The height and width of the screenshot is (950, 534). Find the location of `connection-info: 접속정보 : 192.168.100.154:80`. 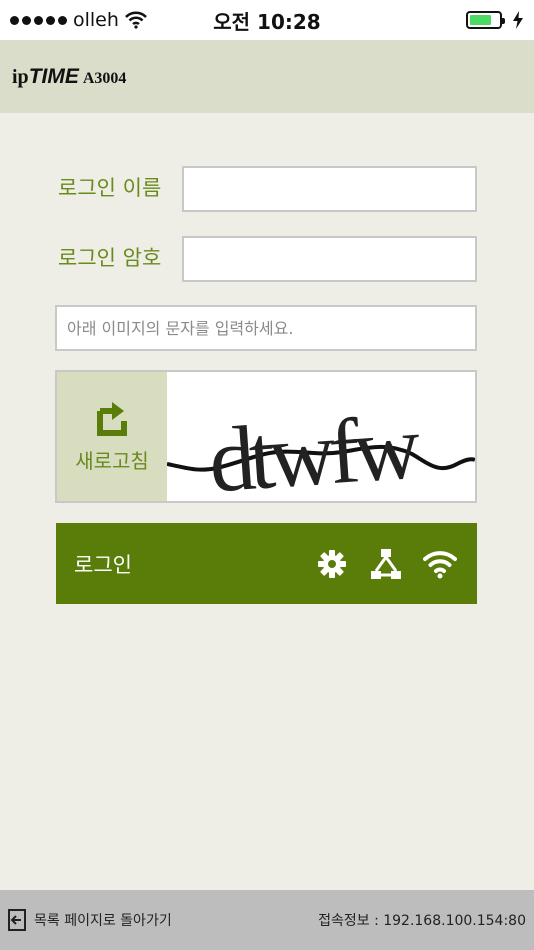

connection-info: 접속정보 : 192.168.100.154:80 is located at coordinates (422, 921).